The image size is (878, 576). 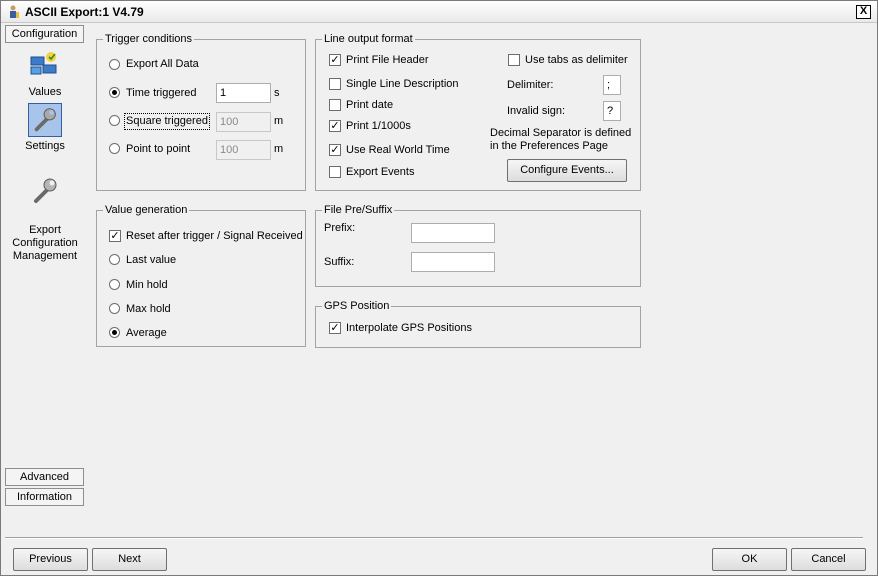 I want to click on suffix-input, so click(x=453, y=262).